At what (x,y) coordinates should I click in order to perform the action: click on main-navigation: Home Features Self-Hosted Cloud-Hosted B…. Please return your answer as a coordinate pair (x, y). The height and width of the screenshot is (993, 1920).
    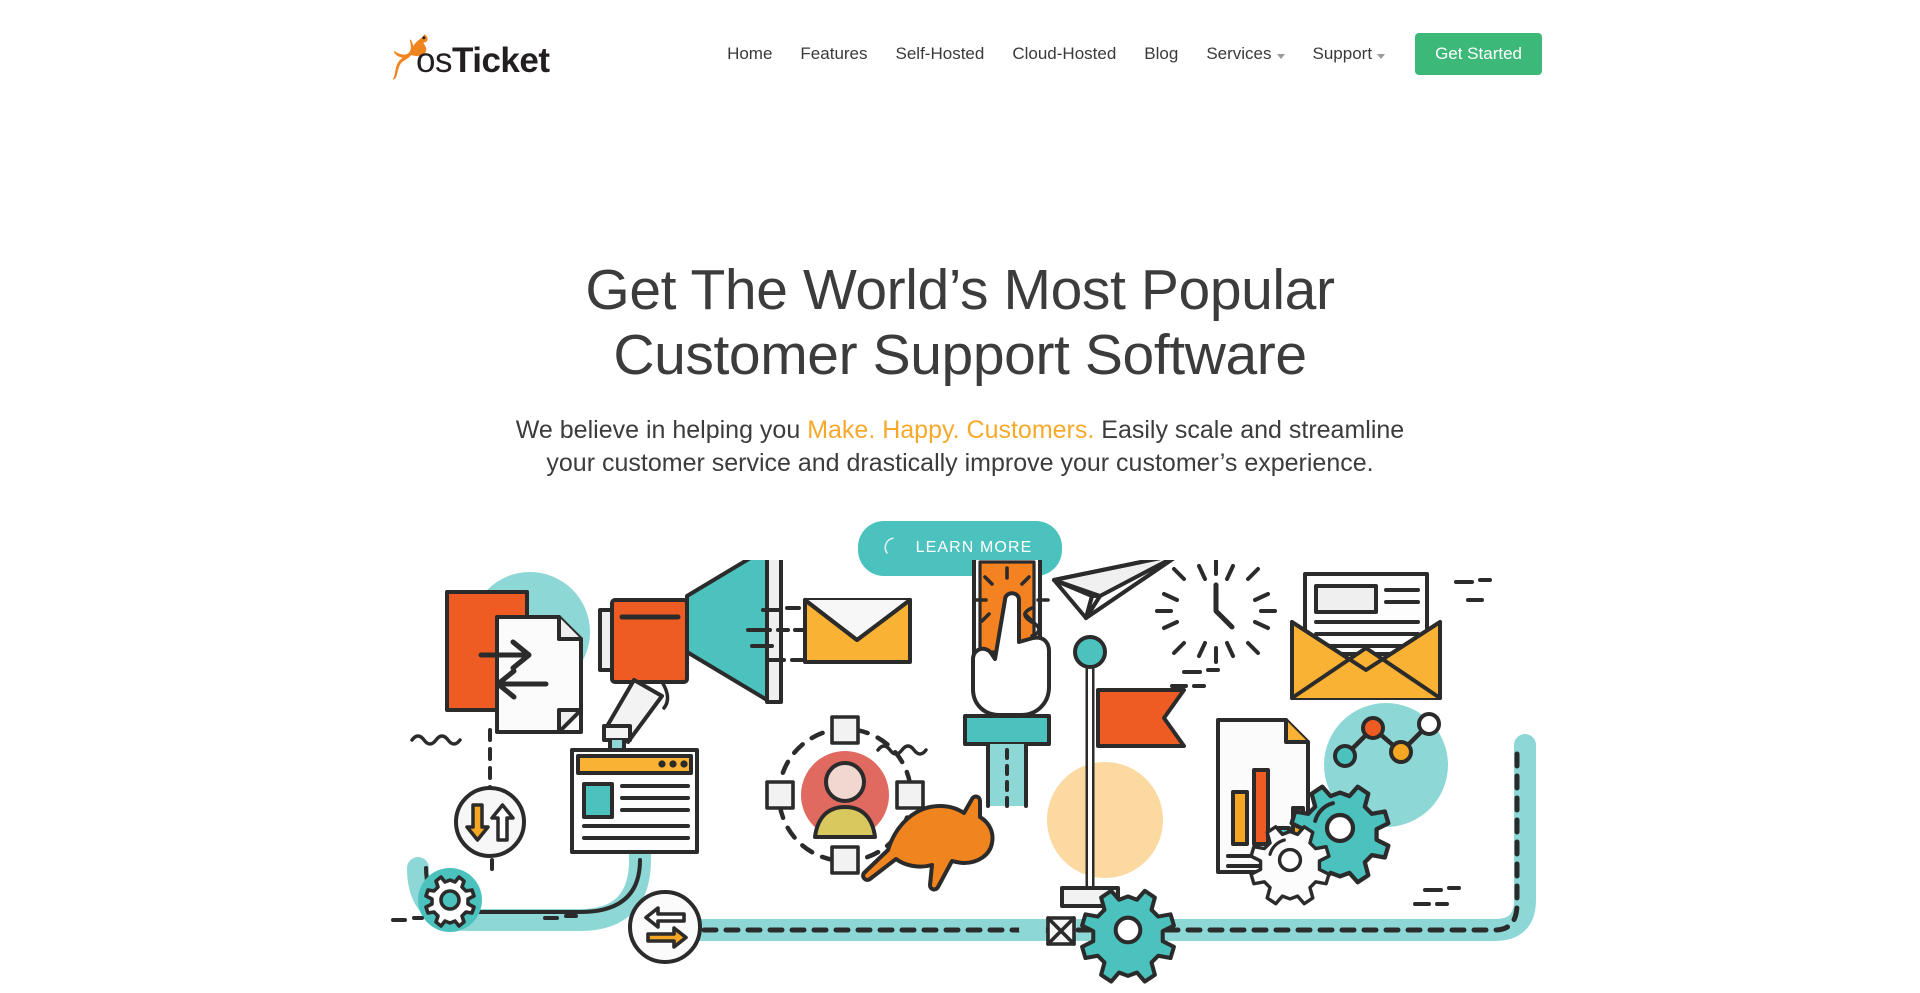
    Looking at the image, I should click on (1127, 54).